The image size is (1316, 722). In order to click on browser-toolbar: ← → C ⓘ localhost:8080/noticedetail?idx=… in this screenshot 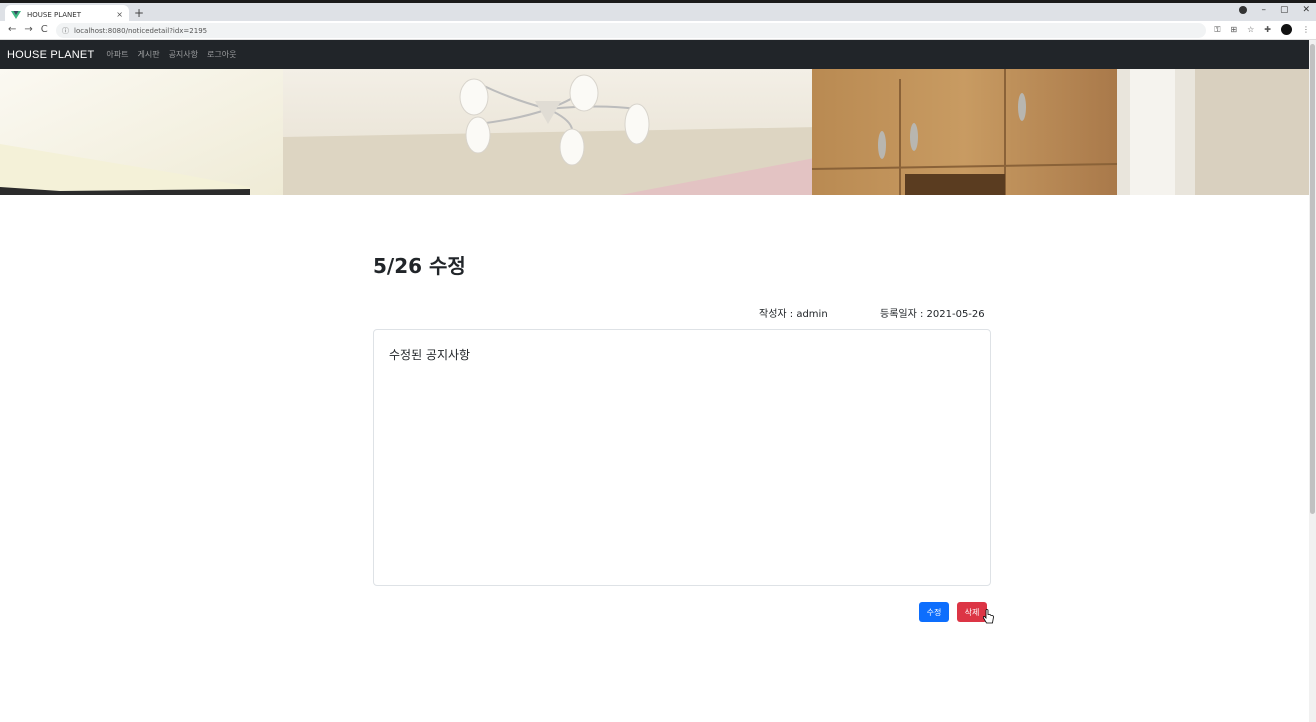, I will do `click(658, 30)`.